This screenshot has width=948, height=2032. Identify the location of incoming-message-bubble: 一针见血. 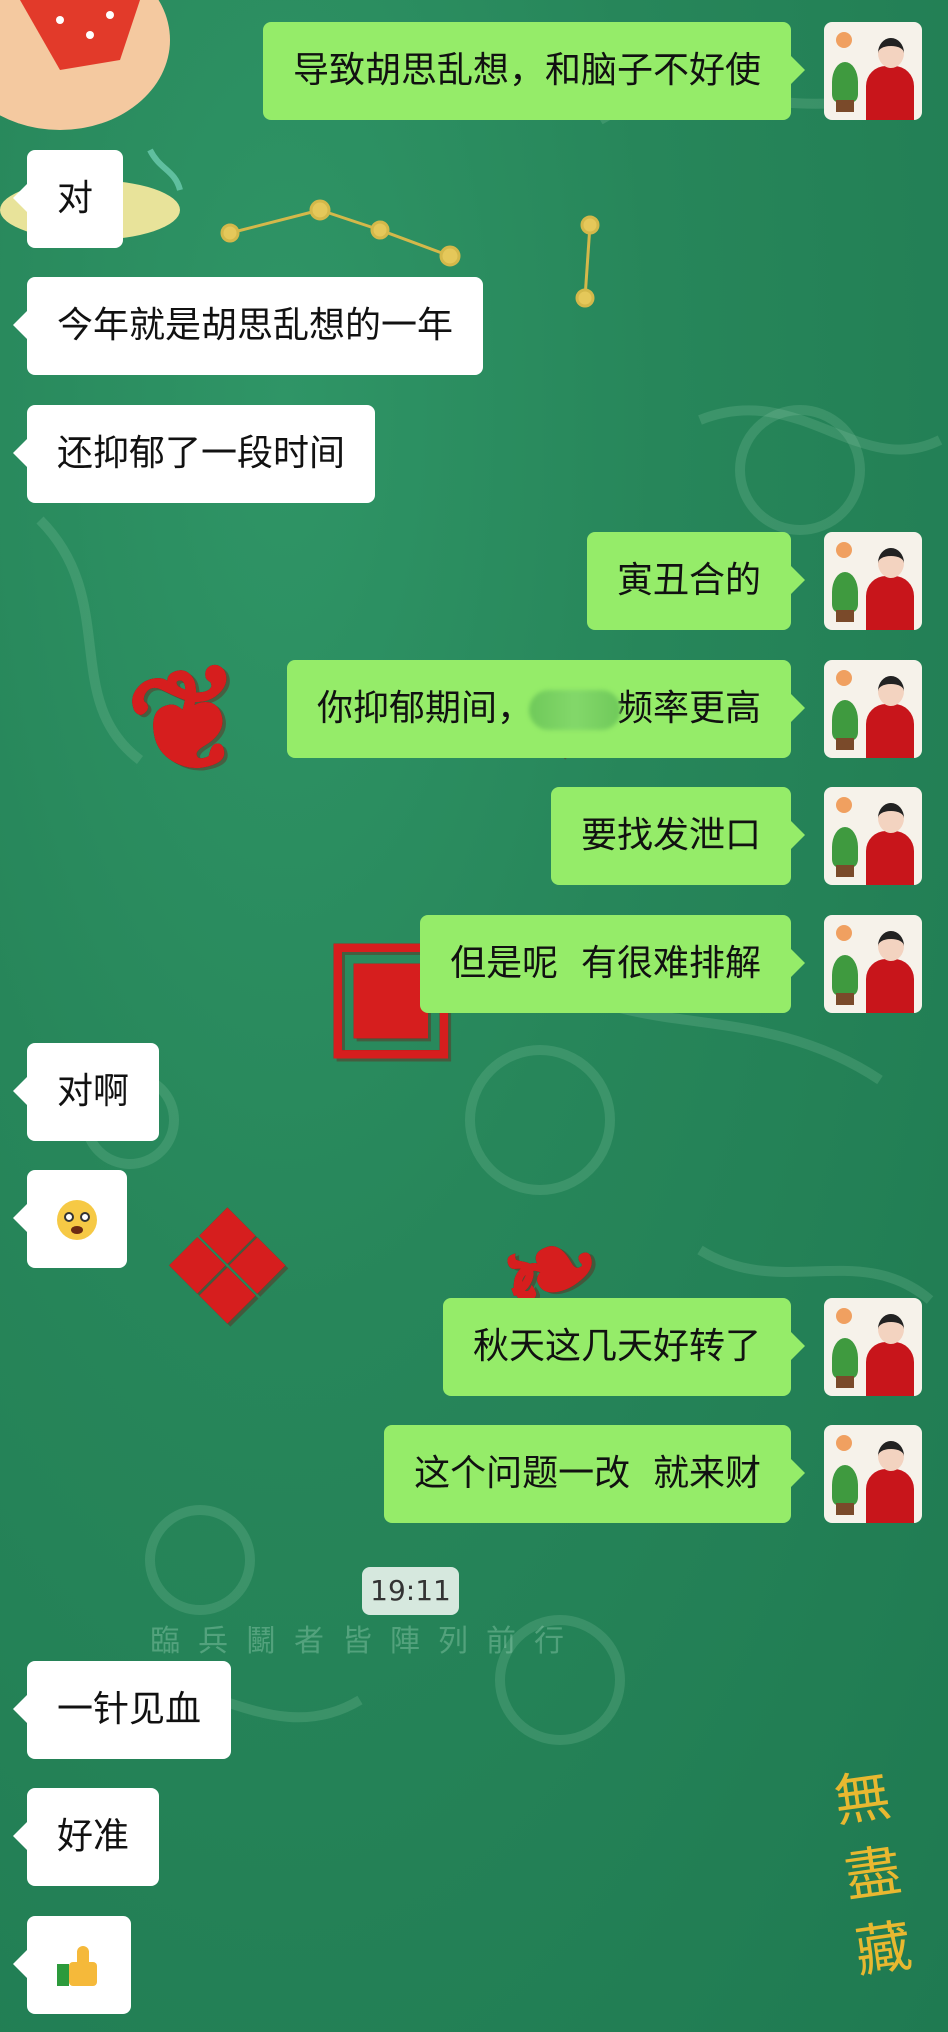
(122, 1710).